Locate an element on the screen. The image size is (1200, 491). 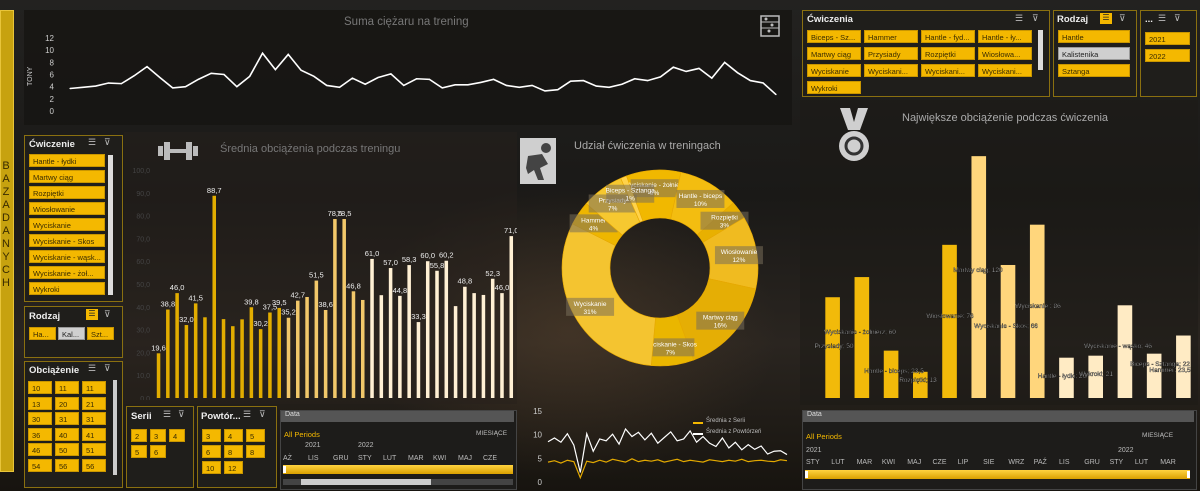
timeline-left-month: GRU is located at coordinates (341, 458).